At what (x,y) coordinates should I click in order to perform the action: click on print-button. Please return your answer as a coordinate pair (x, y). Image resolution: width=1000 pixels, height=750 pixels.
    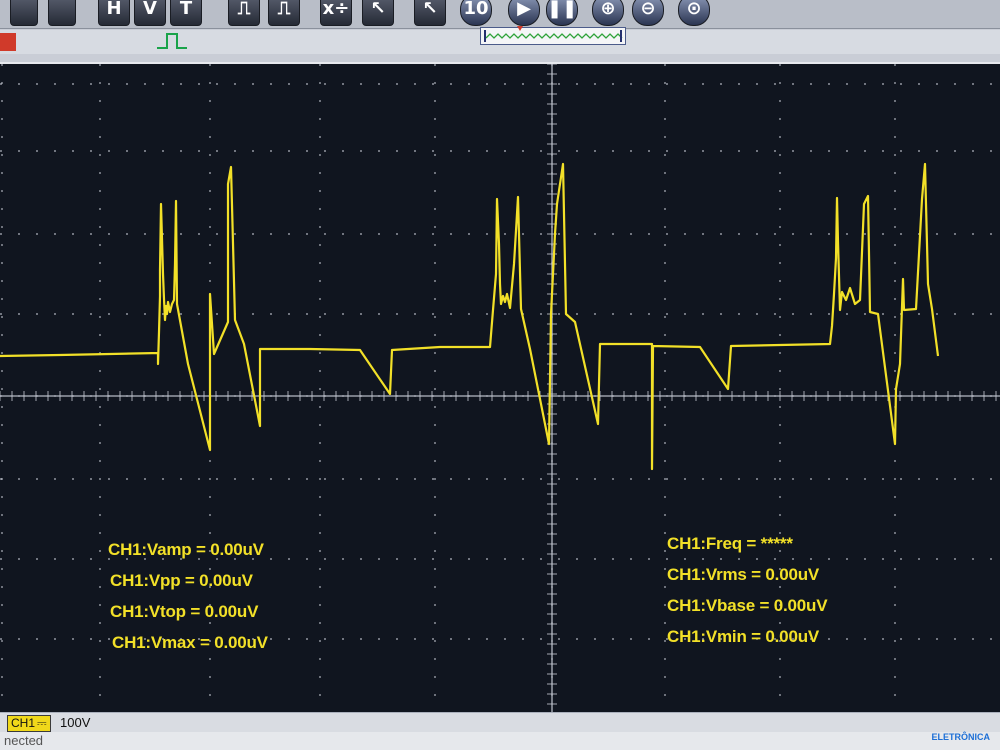
    Looking at the image, I should click on (24, 13).